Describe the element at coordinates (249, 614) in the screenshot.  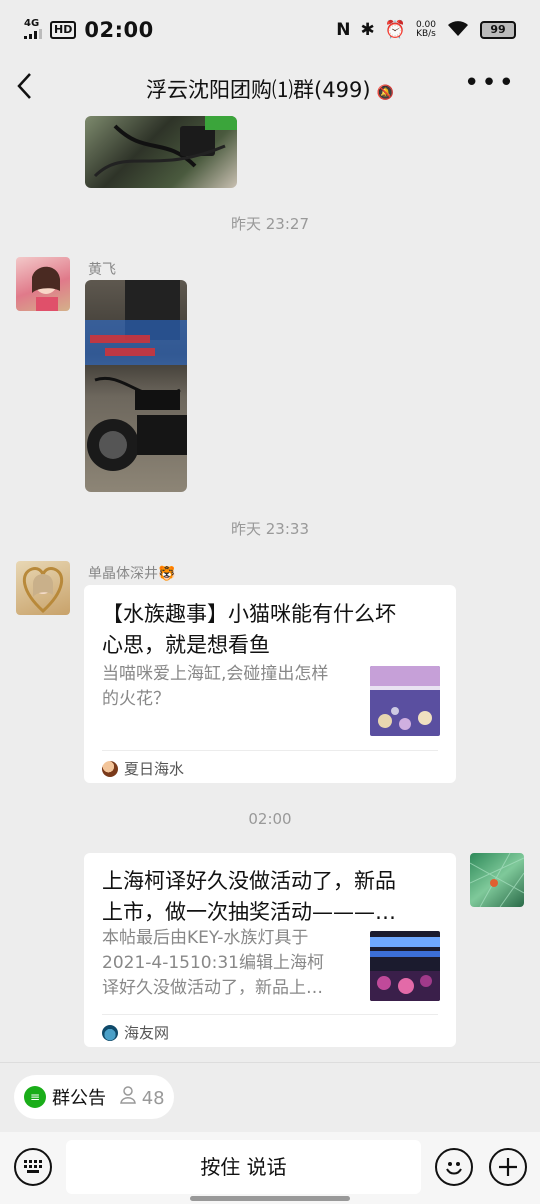
I see `card-title-line: 【水族趣事】小猫咪能有什么坏` at that location.